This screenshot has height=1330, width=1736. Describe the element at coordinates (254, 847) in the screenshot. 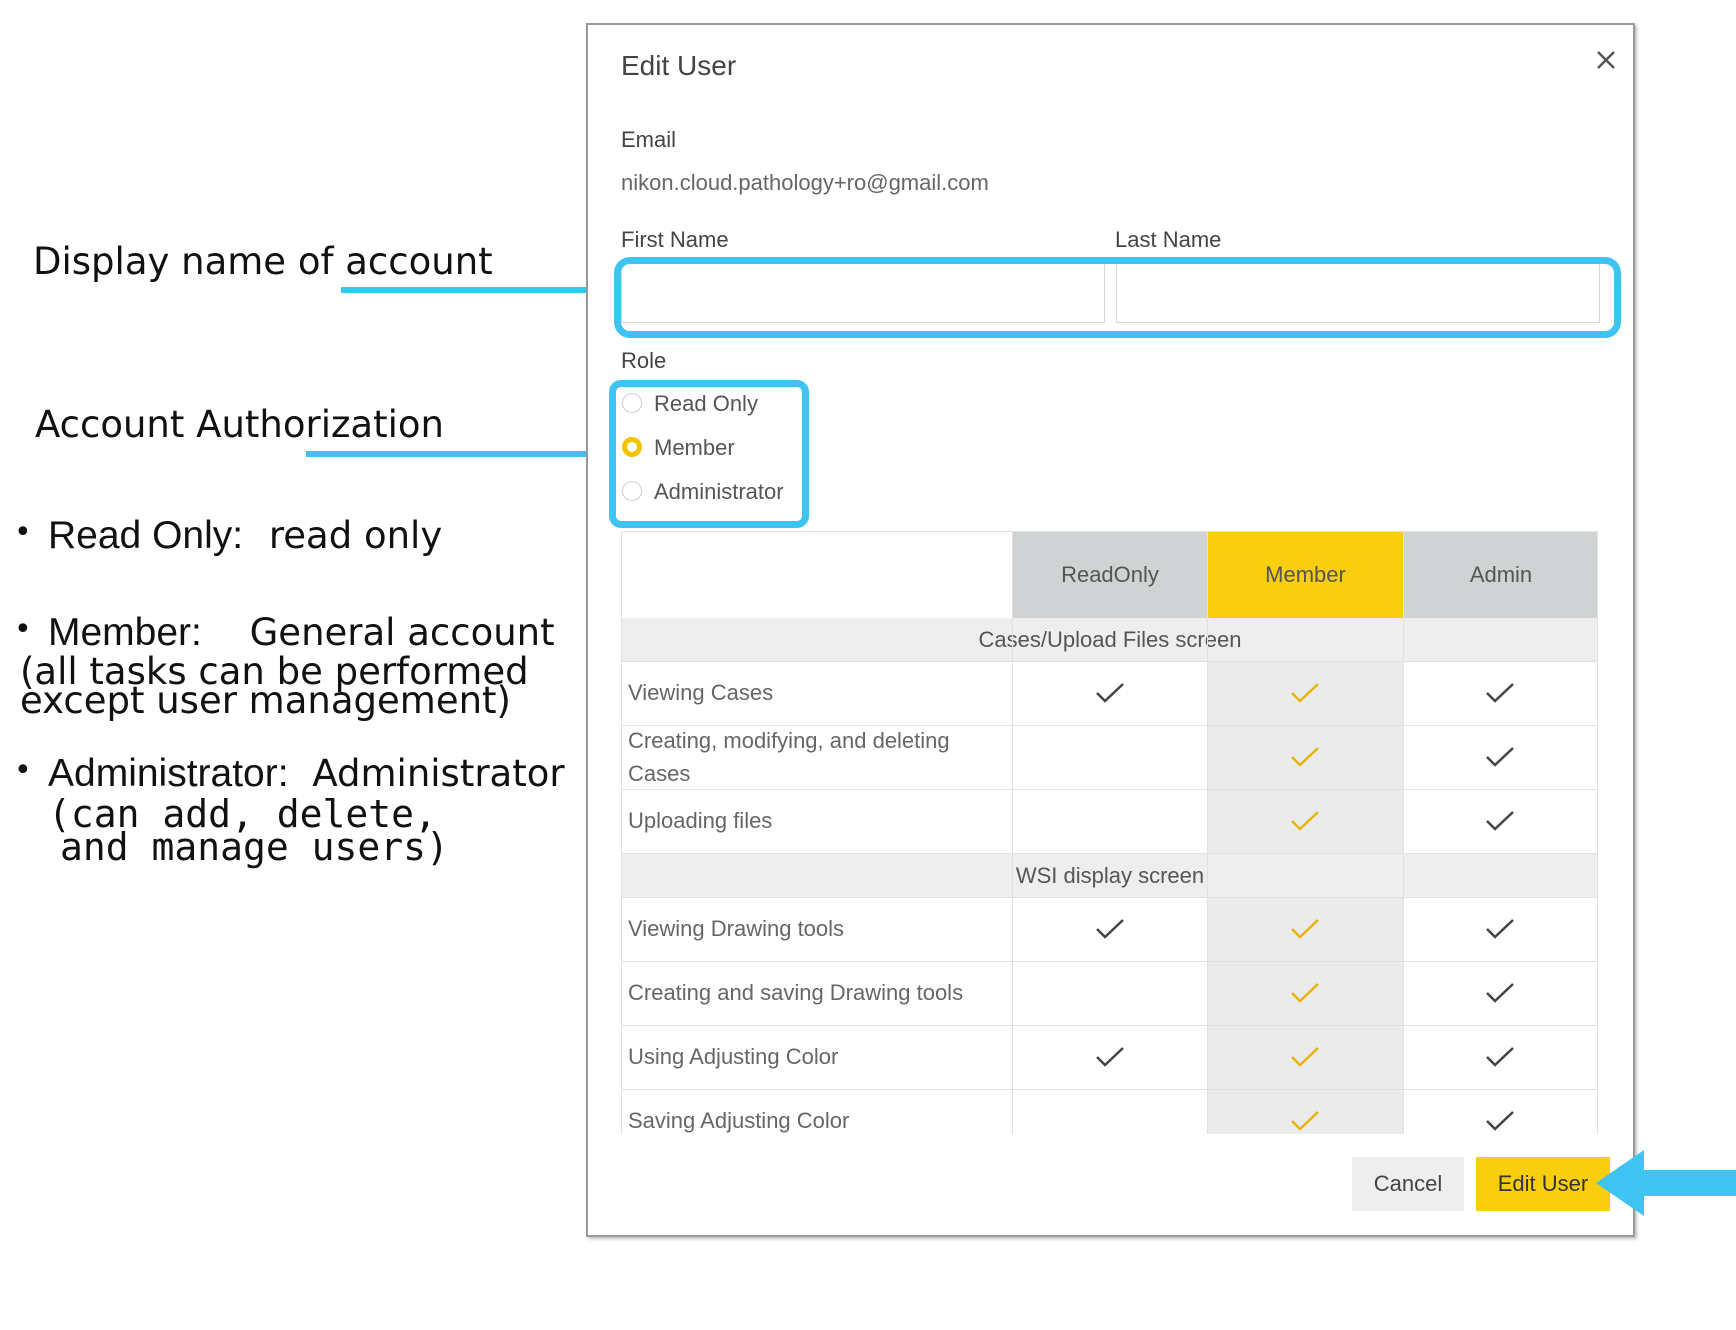

I see `admin-note-2: and manage users)` at that location.